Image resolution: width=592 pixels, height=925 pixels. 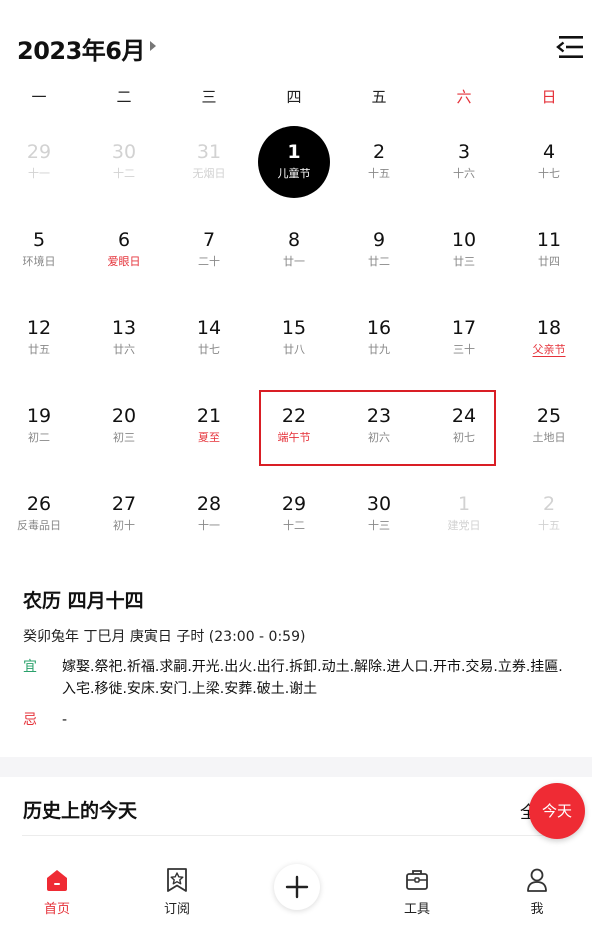 I want to click on day-number: 25, so click(x=549, y=416).